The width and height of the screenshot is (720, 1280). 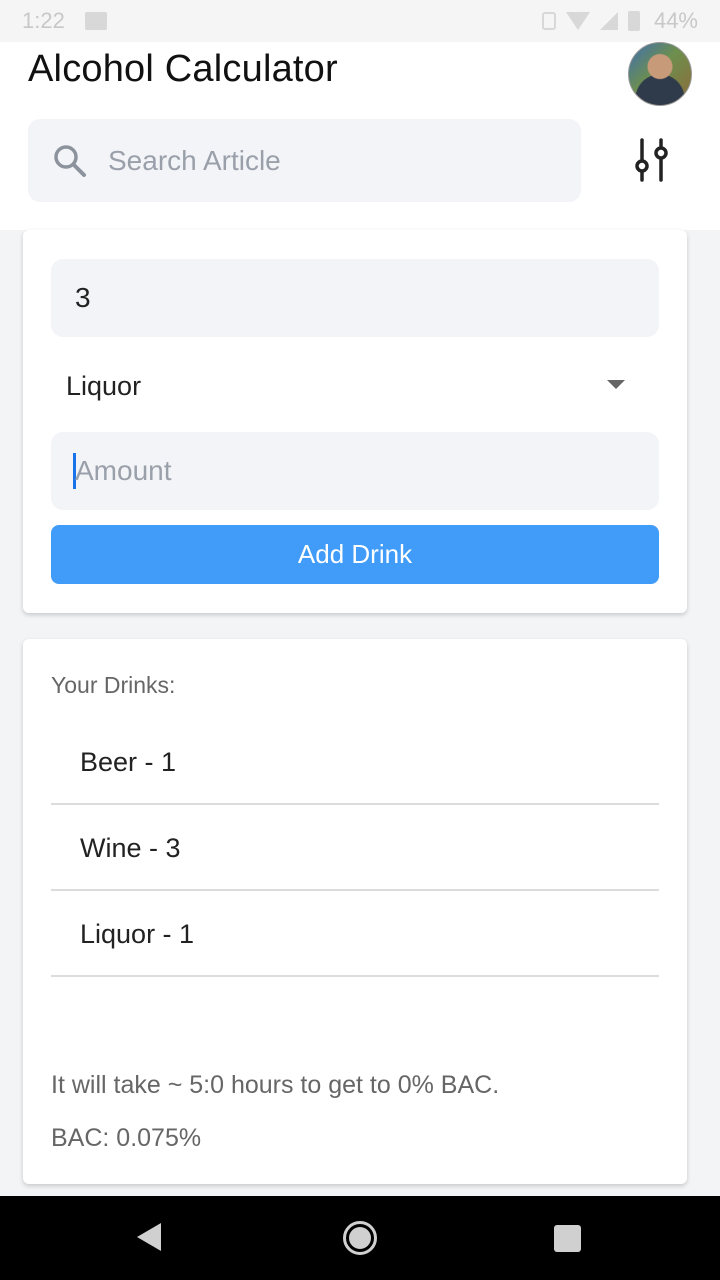 I want to click on avatar, so click(x=660, y=74).